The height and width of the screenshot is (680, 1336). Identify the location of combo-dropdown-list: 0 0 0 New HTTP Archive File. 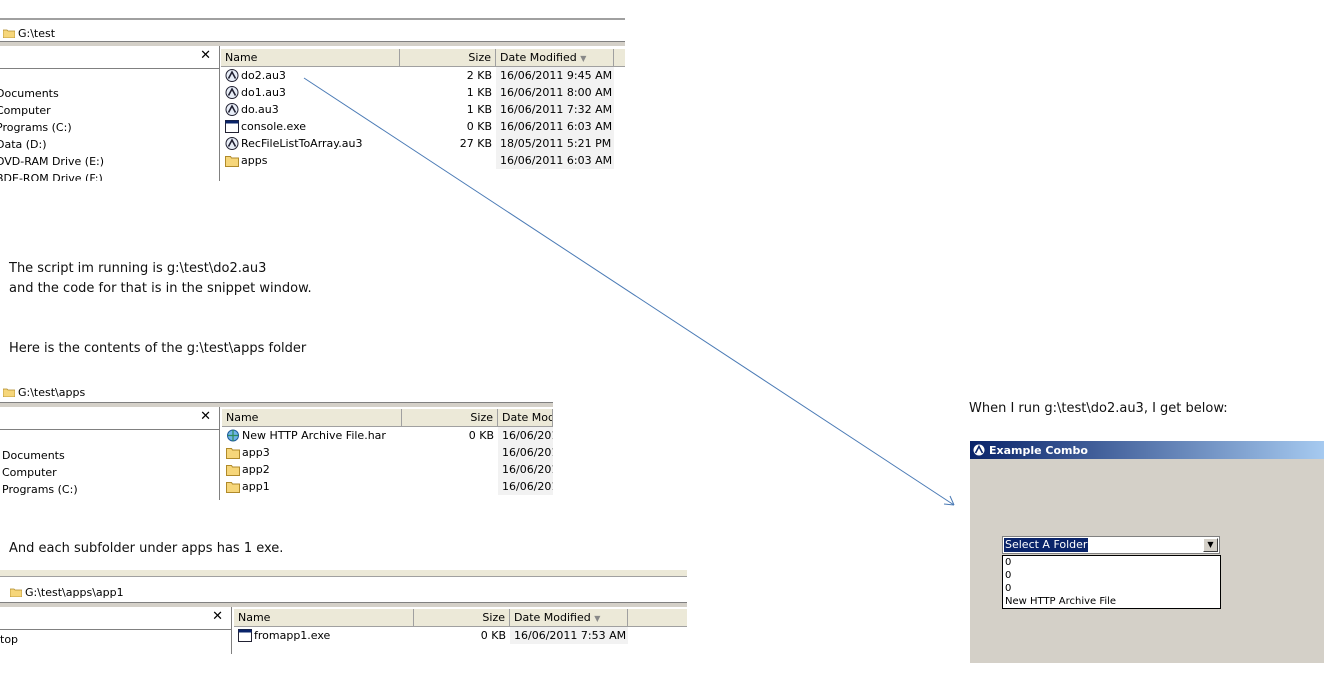
(1111, 582).